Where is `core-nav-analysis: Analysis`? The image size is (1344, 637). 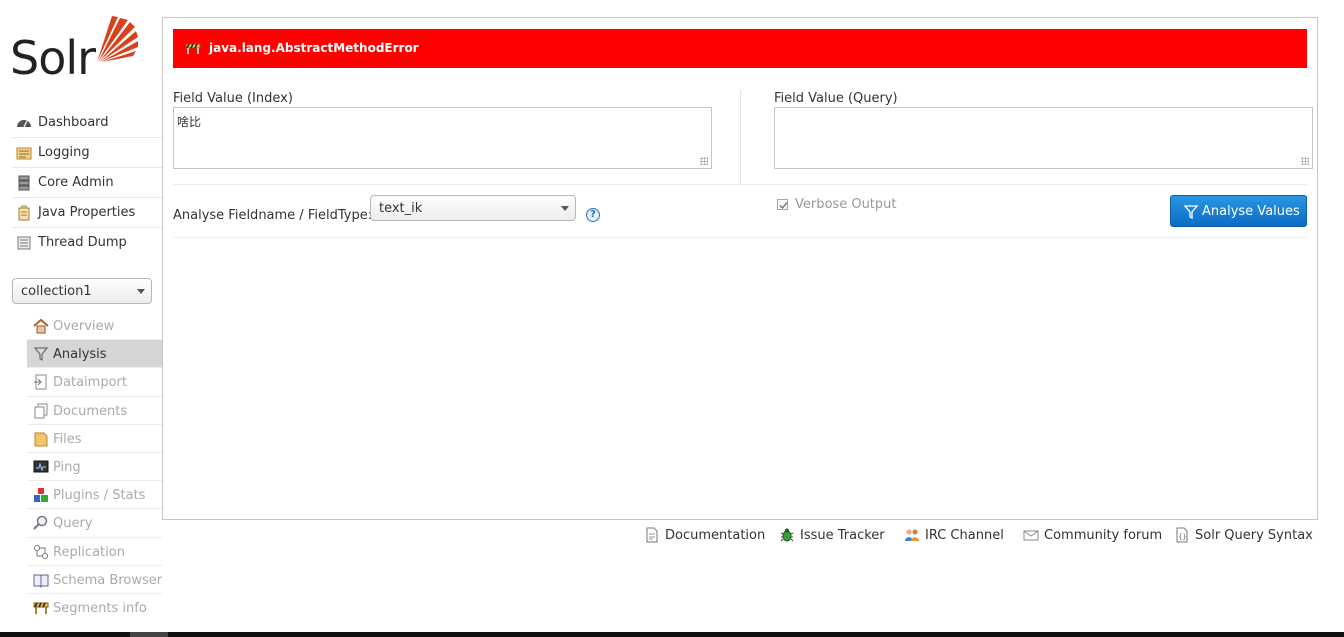 core-nav-analysis: Analysis is located at coordinates (94, 354).